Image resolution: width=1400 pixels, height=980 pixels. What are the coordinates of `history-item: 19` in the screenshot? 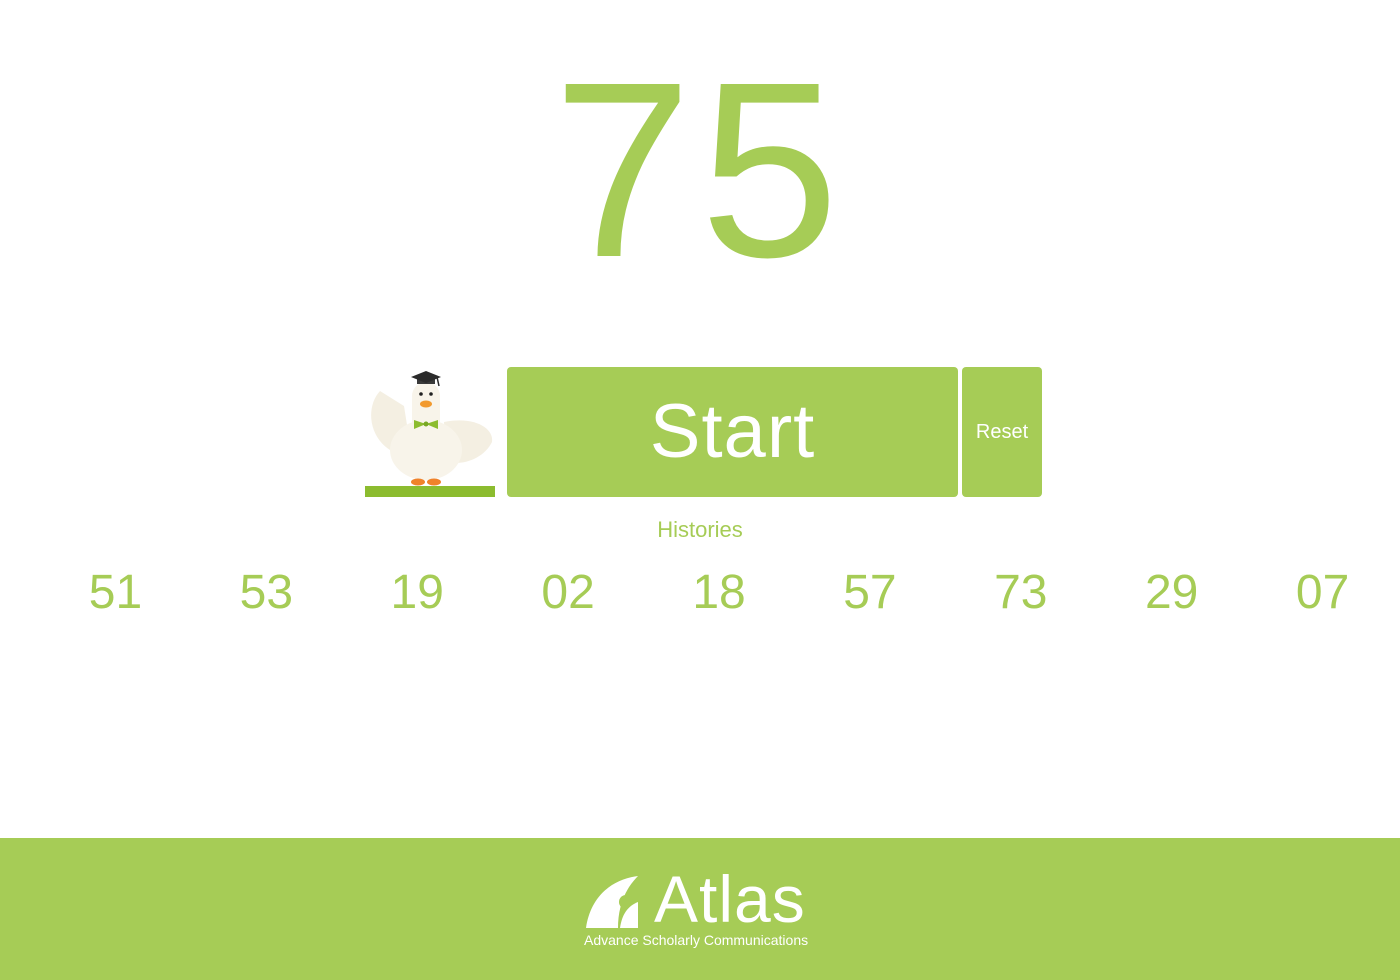 It's located at (417, 592).